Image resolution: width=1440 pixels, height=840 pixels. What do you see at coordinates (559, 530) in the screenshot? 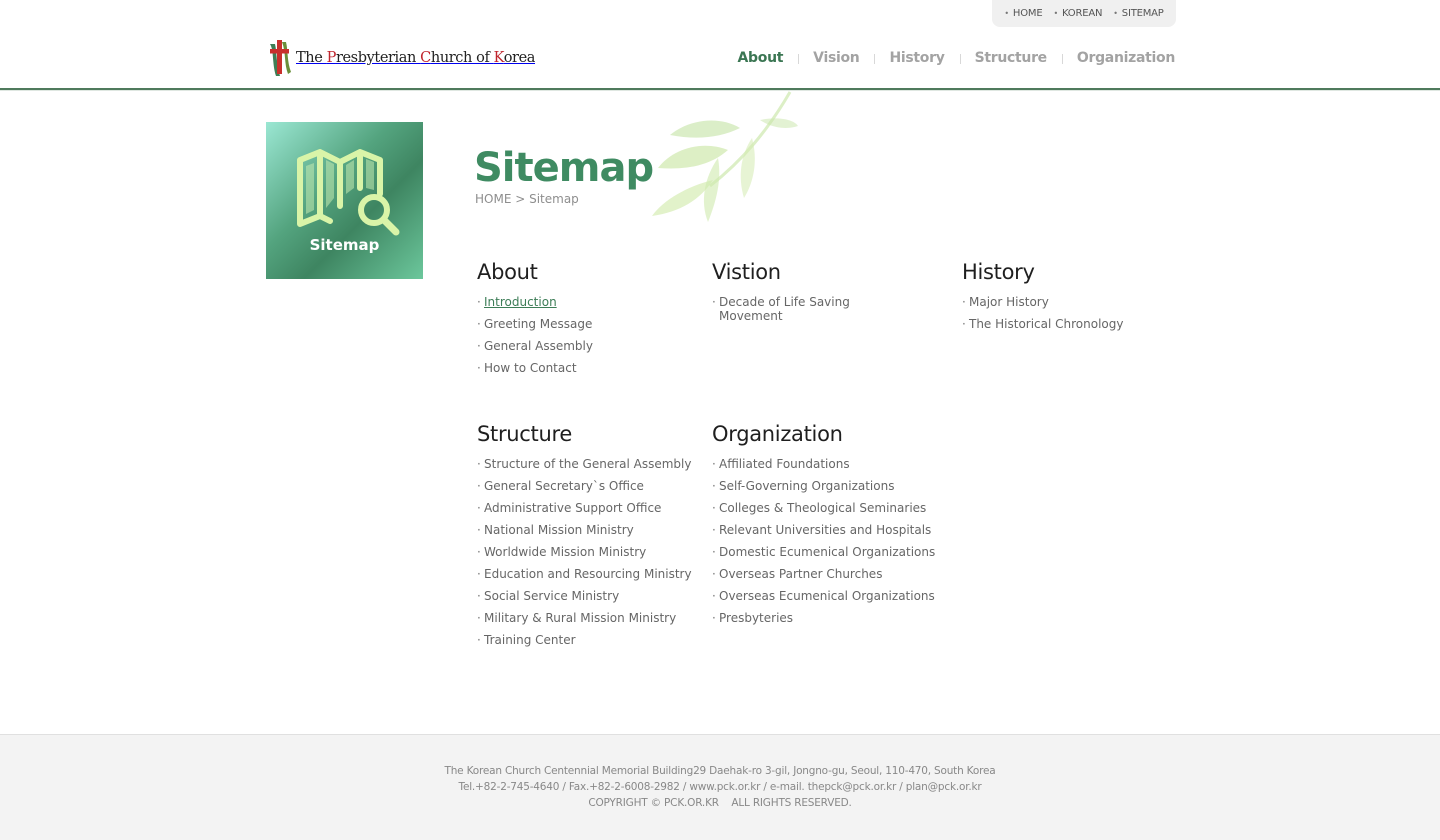
I see `link-national-mission: National Mission Ministry` at bounding box center [559, 530].